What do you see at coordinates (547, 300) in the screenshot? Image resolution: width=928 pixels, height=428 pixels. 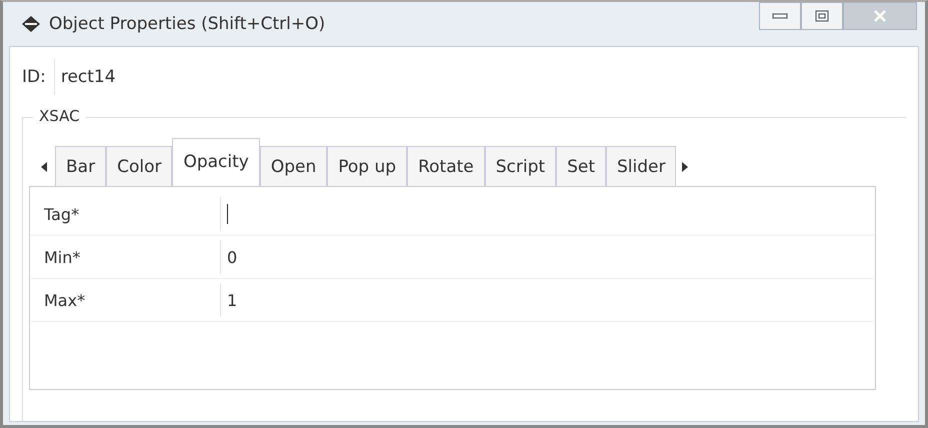 I see `input-field: 1` at bounding box center [547, 300].